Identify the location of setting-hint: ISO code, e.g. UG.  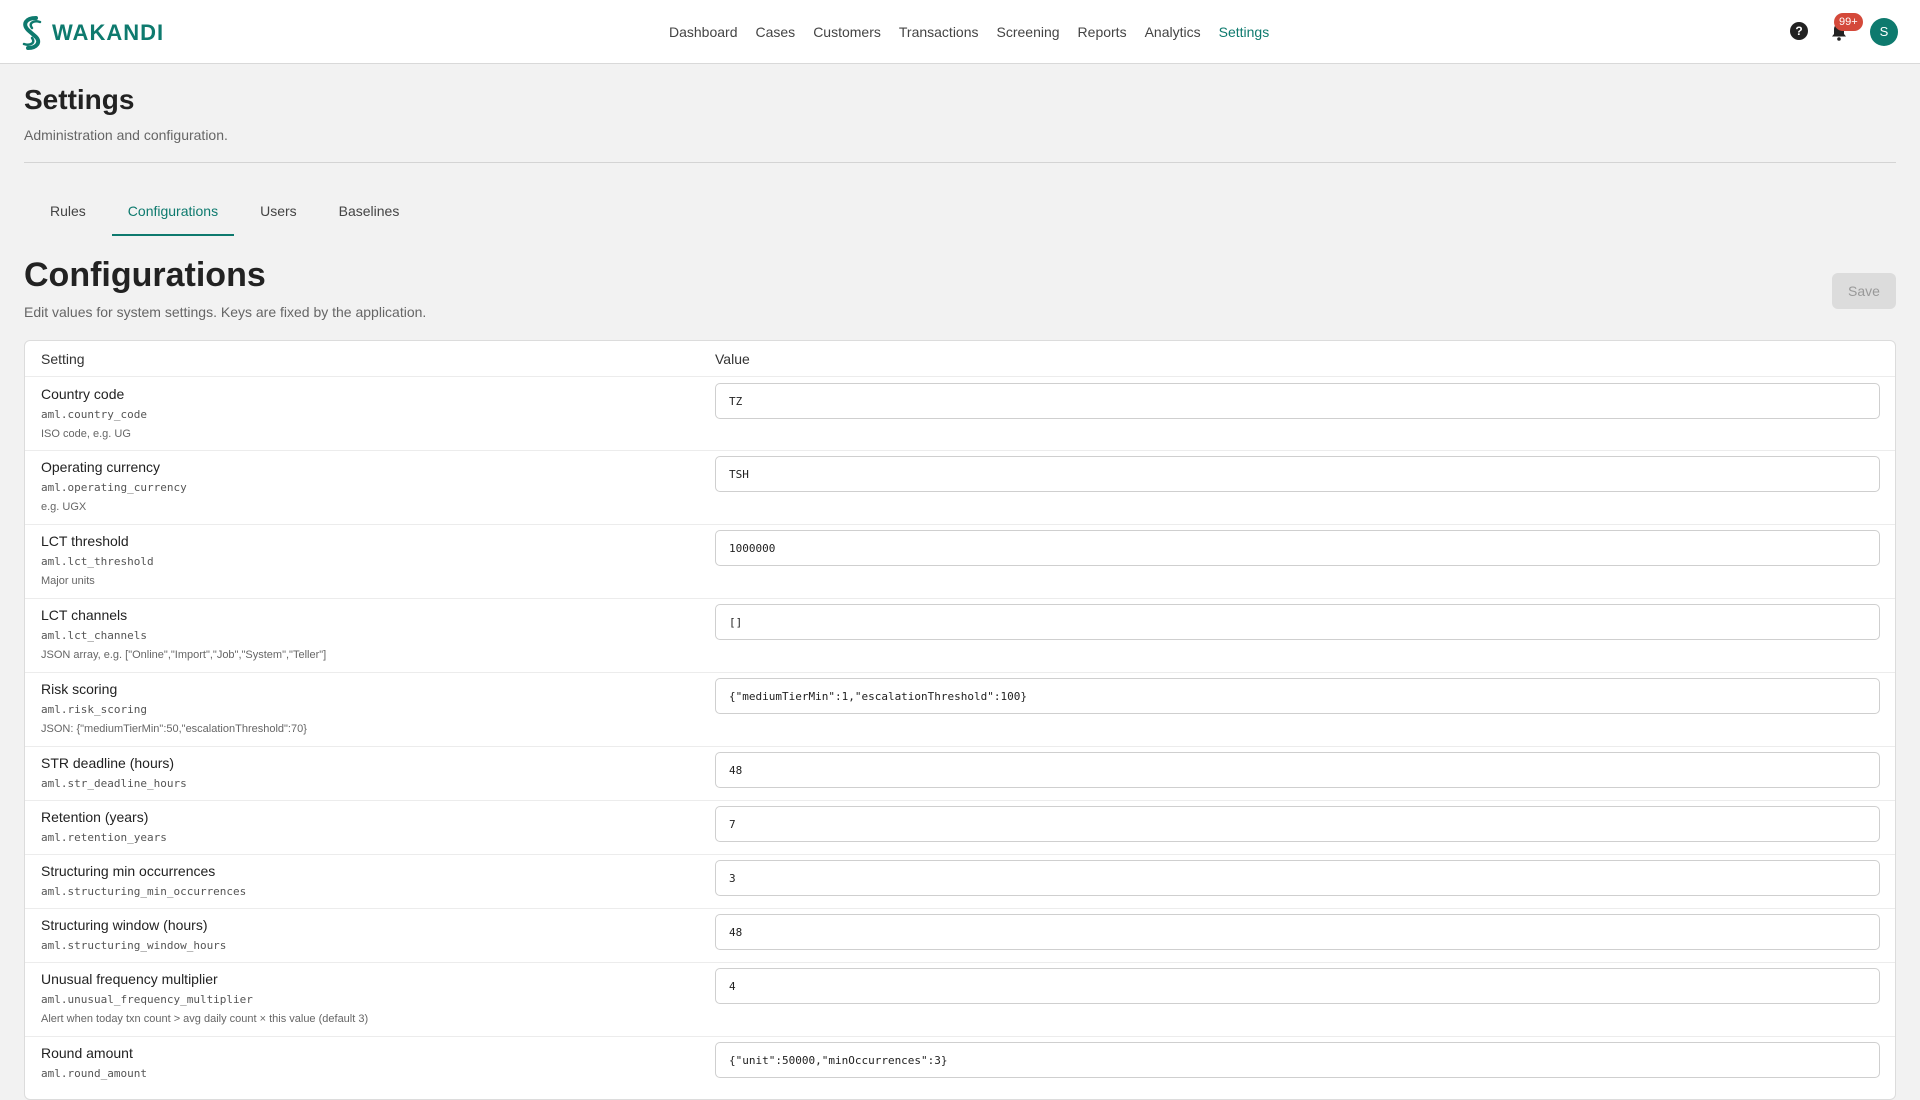
(86, 434).